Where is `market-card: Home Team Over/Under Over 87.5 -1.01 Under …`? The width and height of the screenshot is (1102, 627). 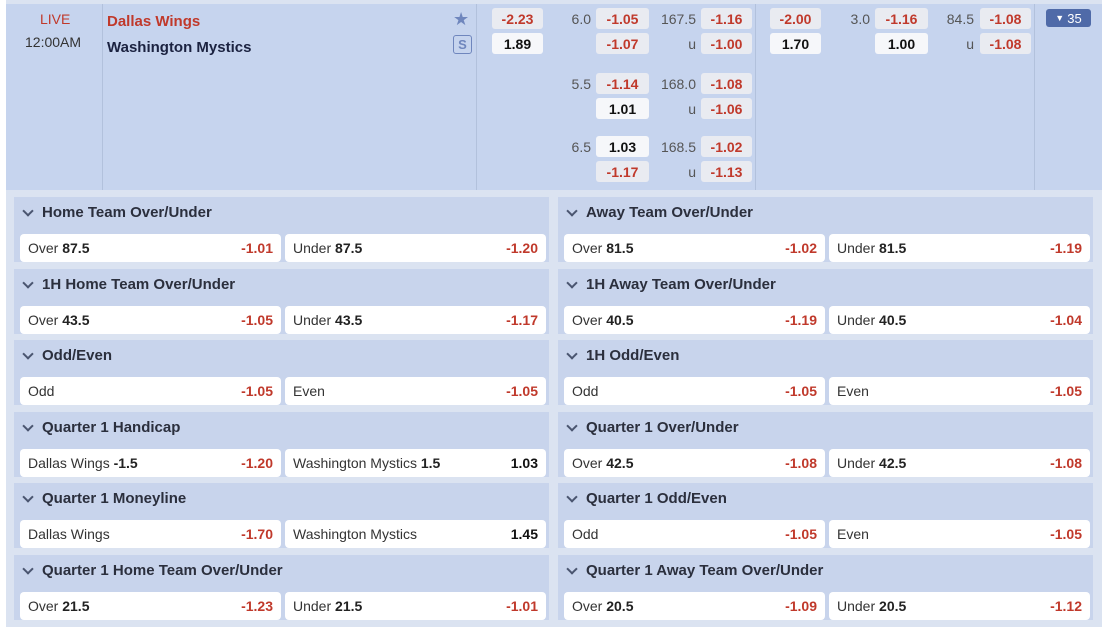 market-card: Home Team Over/Under Over 87.5 -1.01 Under … is located at coordinates (281, 229).